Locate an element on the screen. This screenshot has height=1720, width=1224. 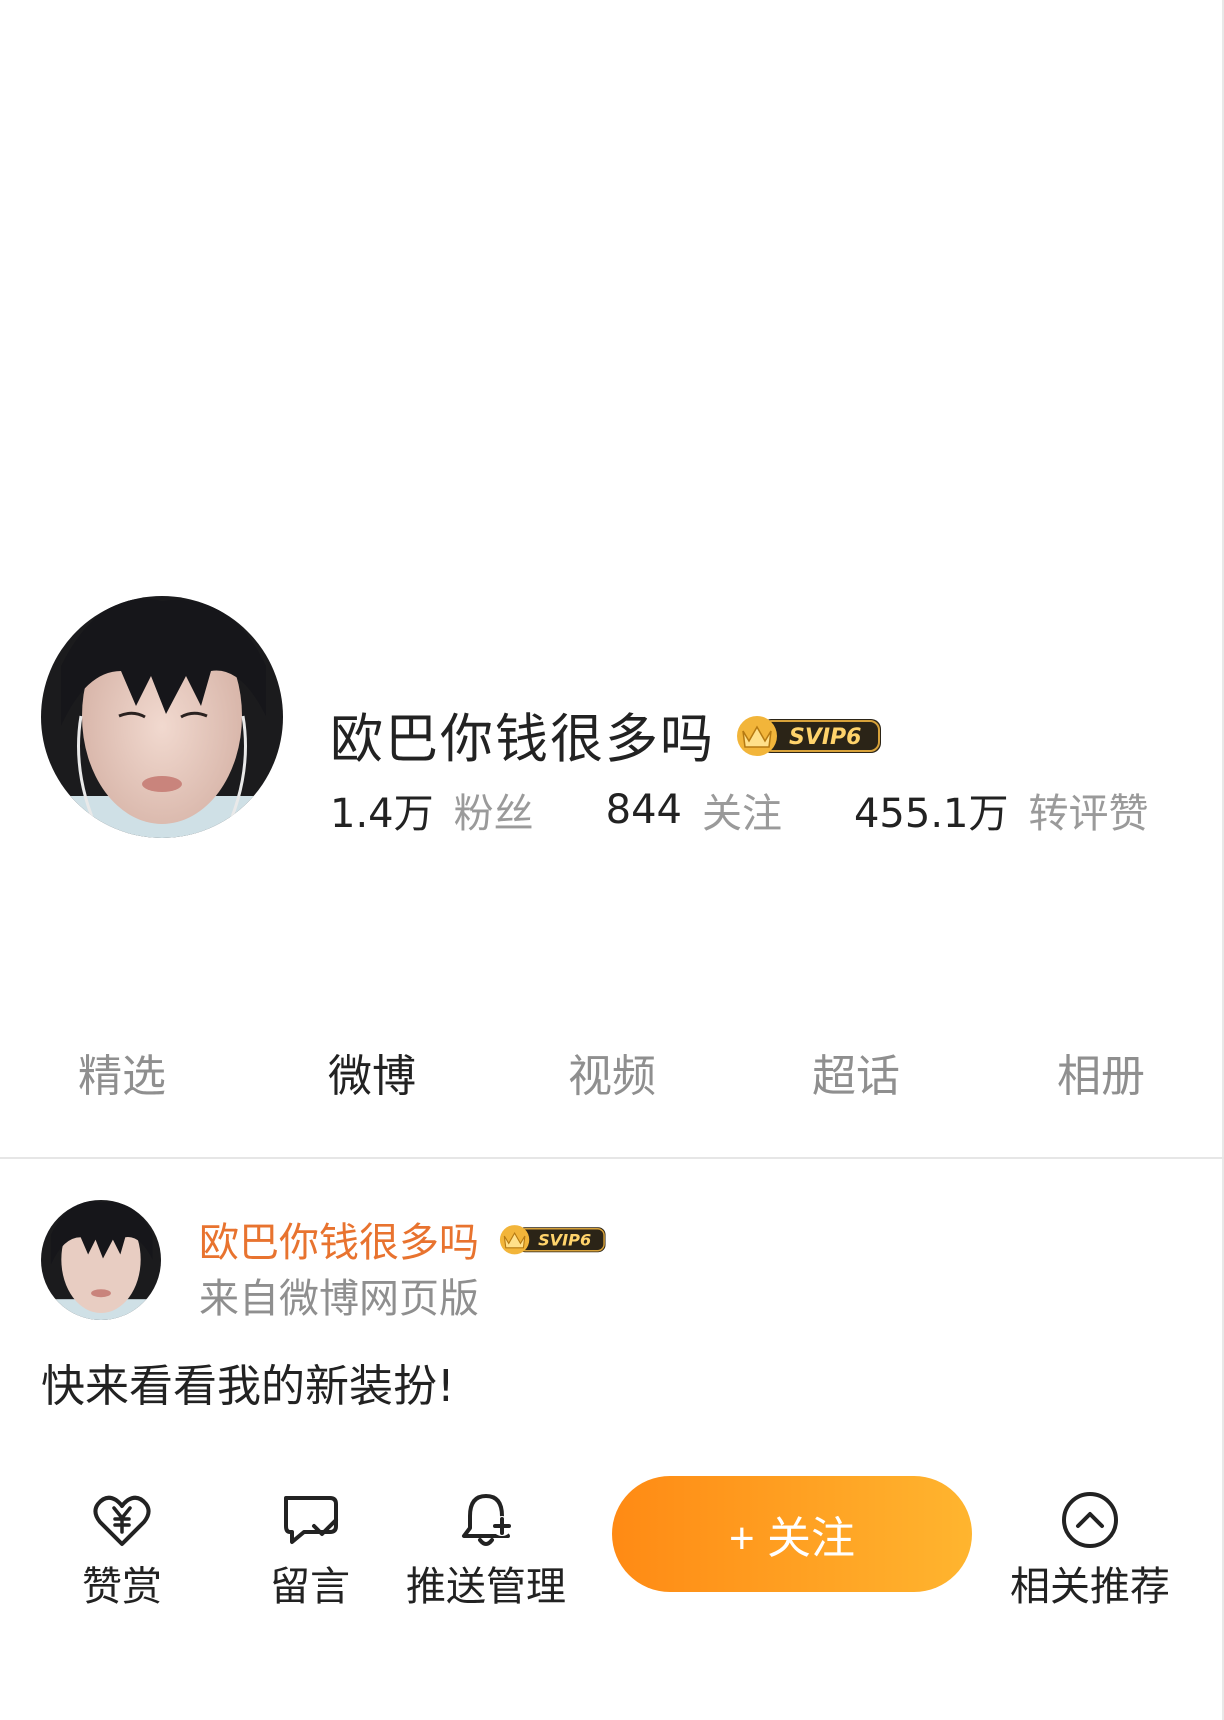
profile-stats: 1.4万 粉丝 844 关注 455.1万 转评赞 is located at coordinates (739, 810).